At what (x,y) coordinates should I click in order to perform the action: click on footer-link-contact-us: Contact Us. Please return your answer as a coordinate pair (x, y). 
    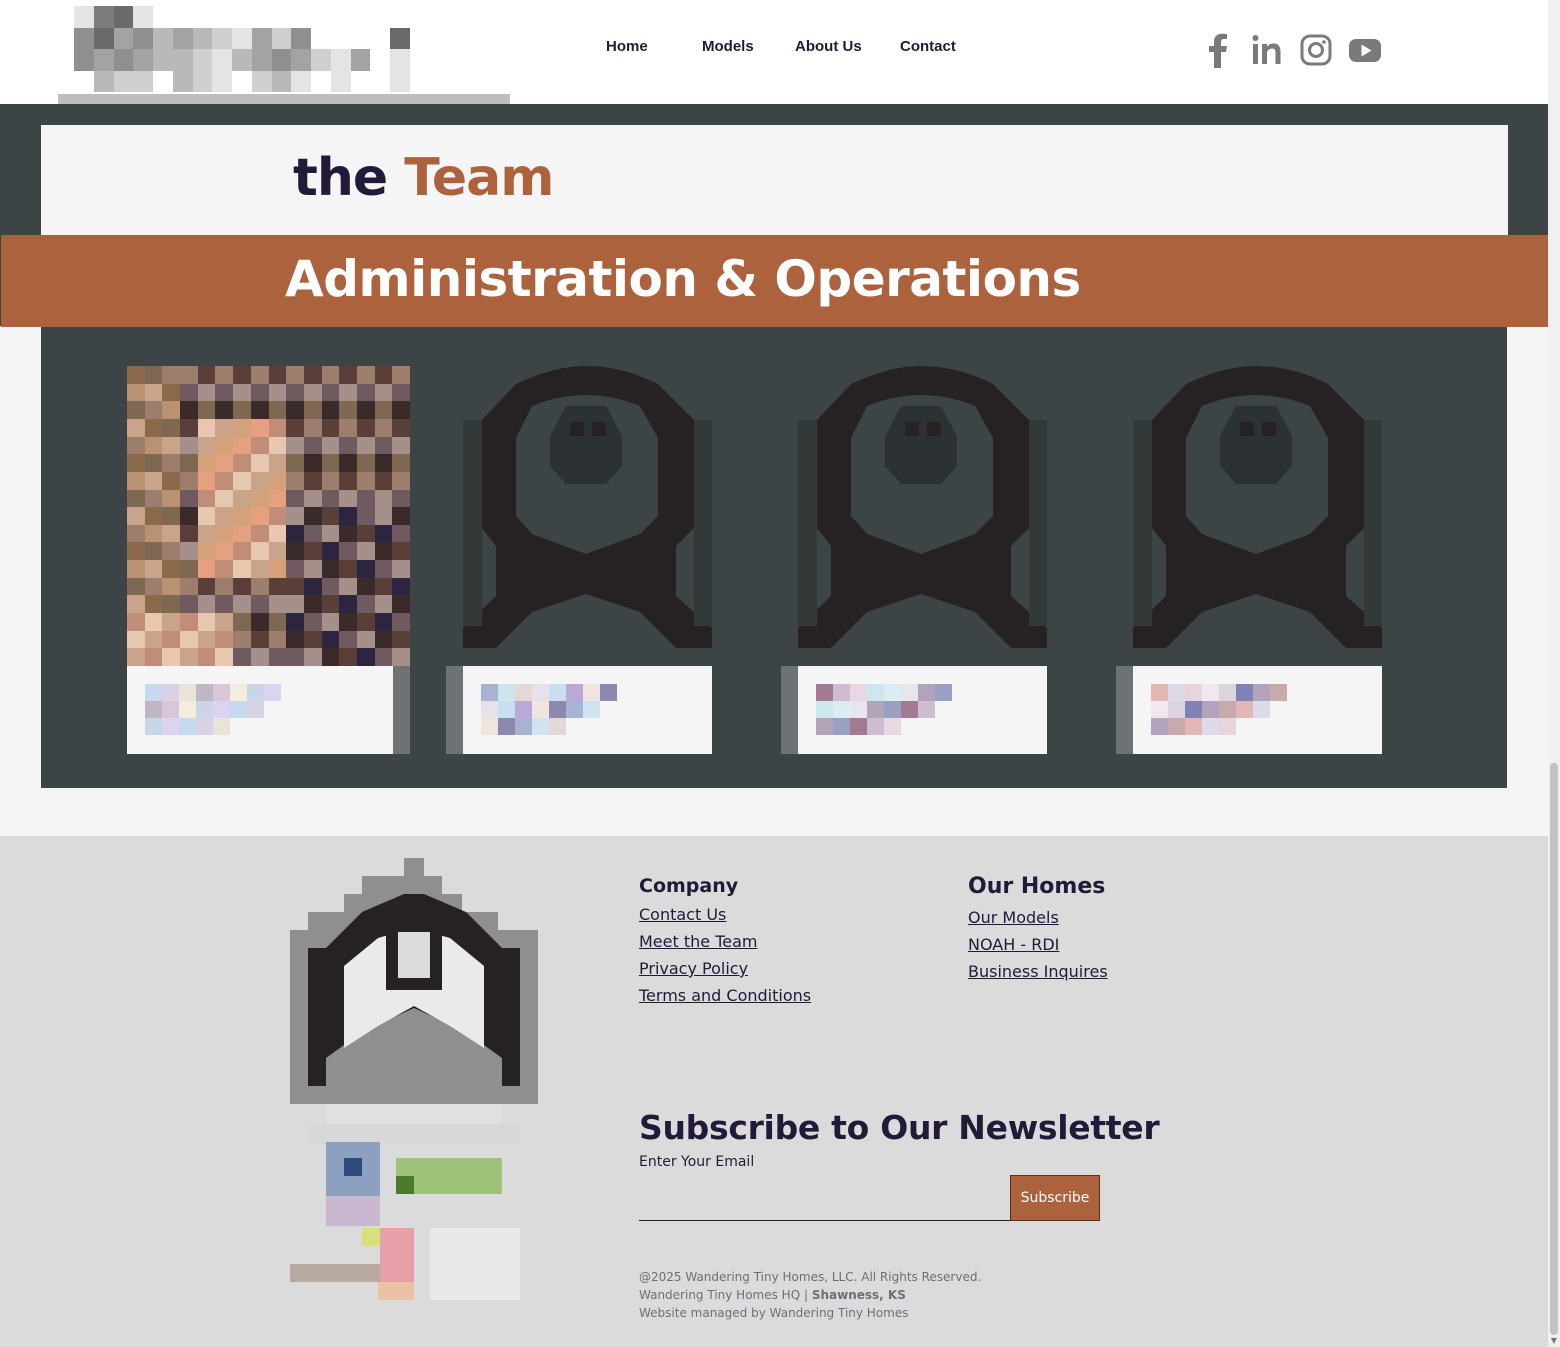
    Looking at the image, I should click on (682, 914).